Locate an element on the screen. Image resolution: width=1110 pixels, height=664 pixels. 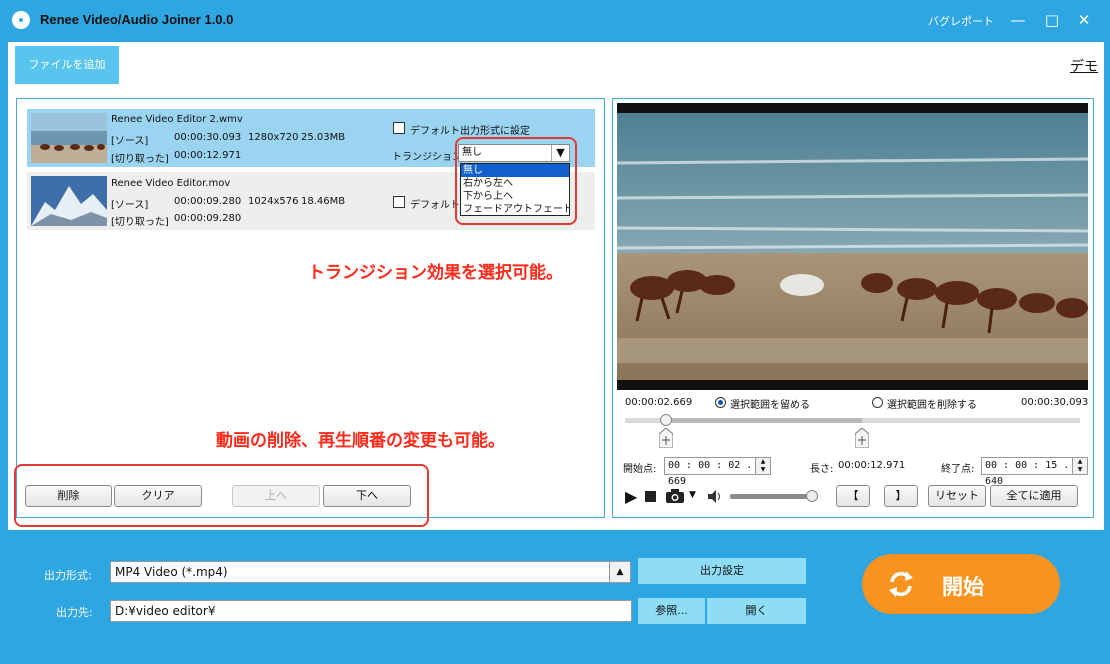
play-icon: ▶ is located at coordinates (631, 497).